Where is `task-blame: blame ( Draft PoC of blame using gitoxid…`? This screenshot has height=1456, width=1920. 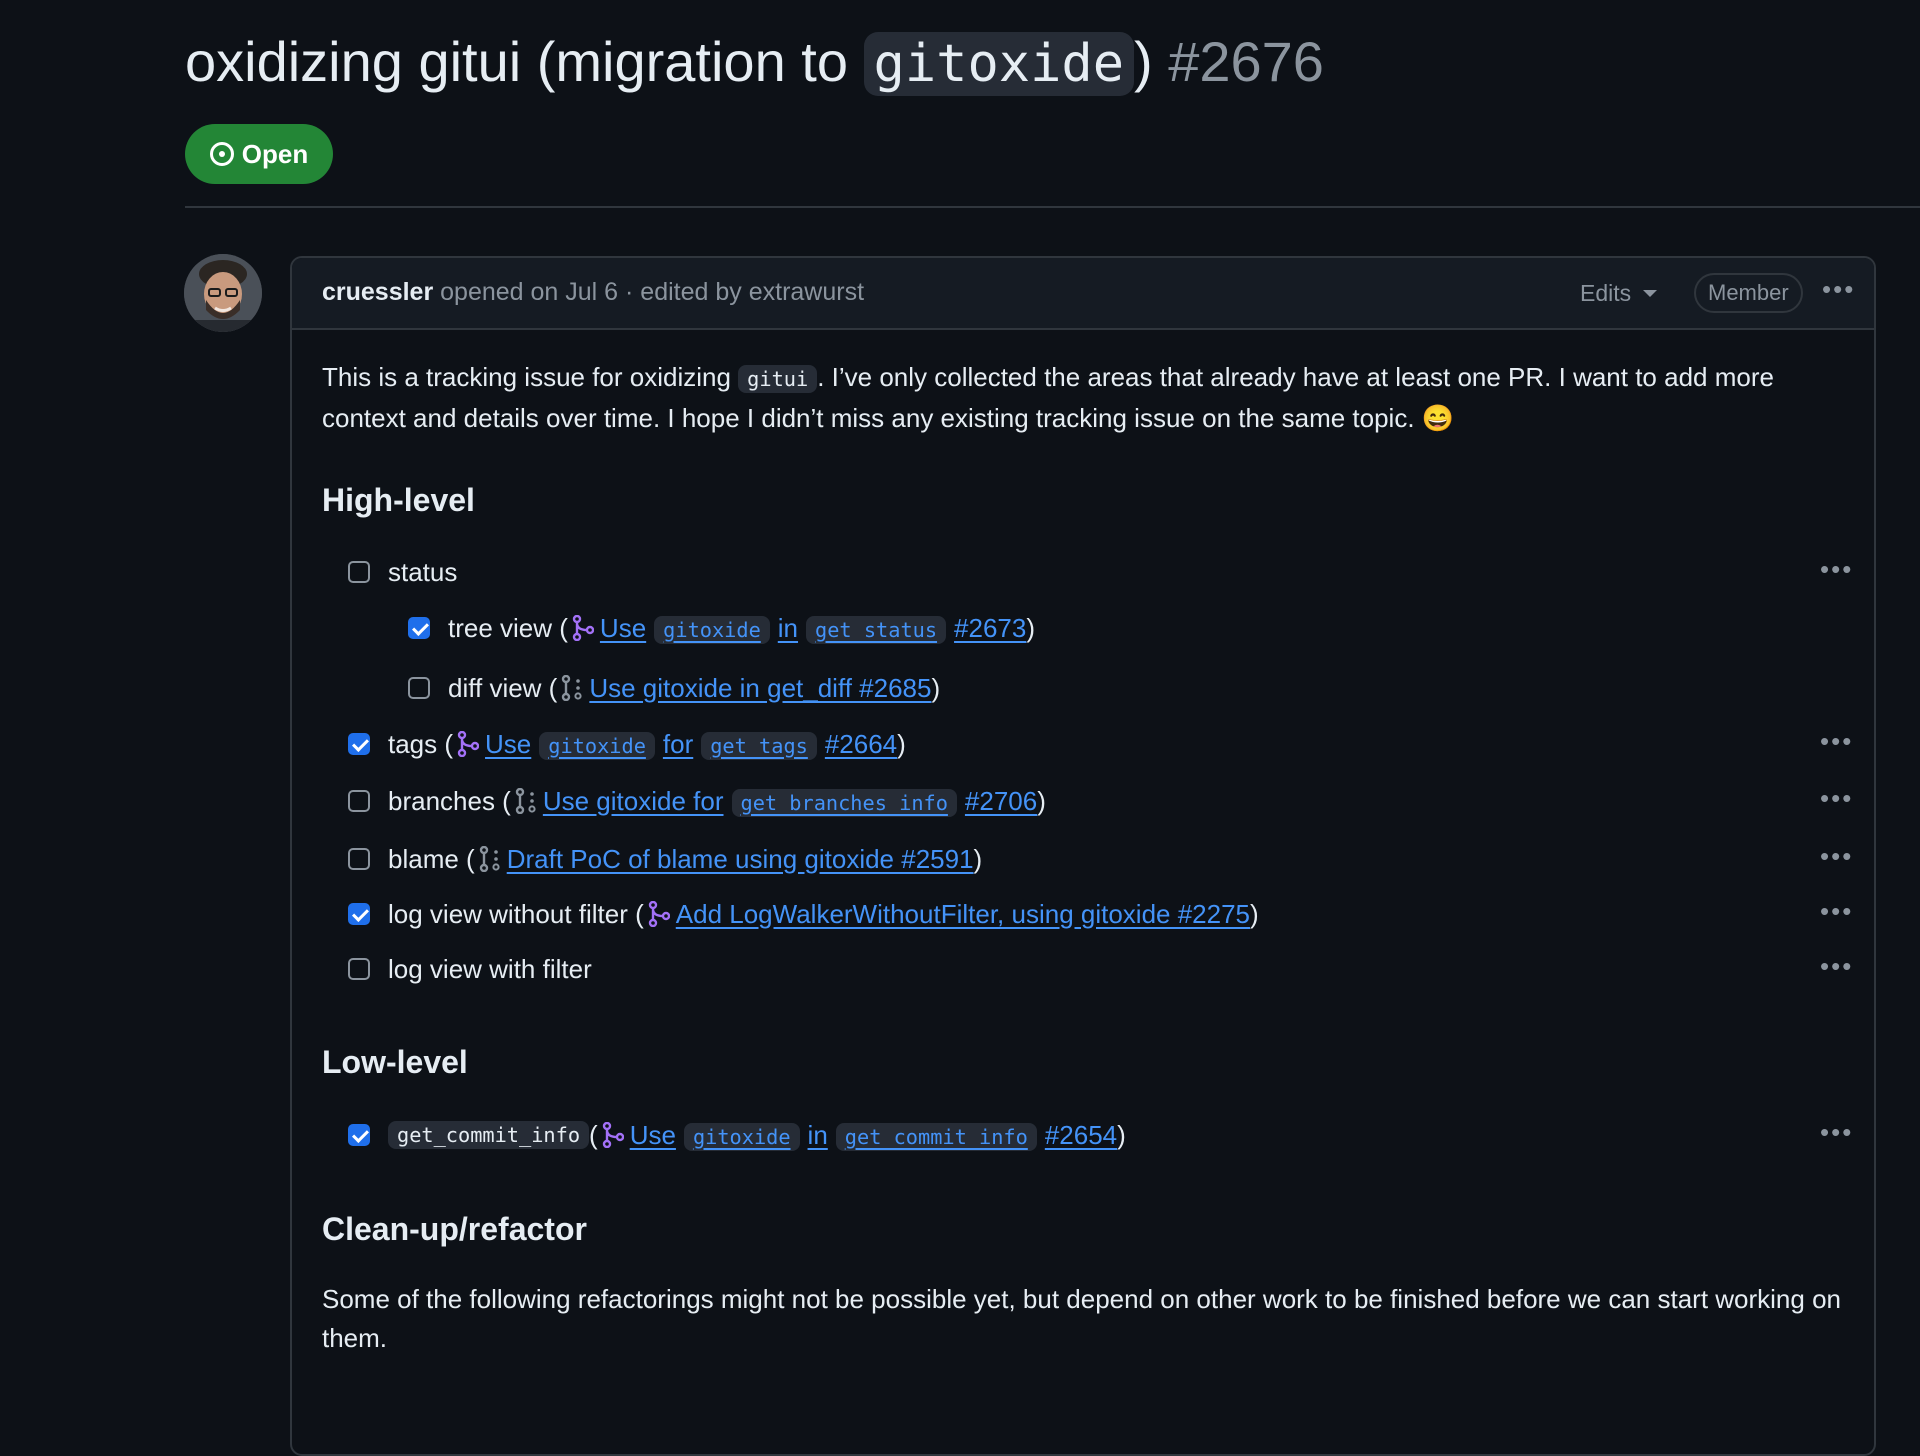
task-blame: blame ( Draft PoC of blame using gitoxid… is located at coordinates (665, 859).